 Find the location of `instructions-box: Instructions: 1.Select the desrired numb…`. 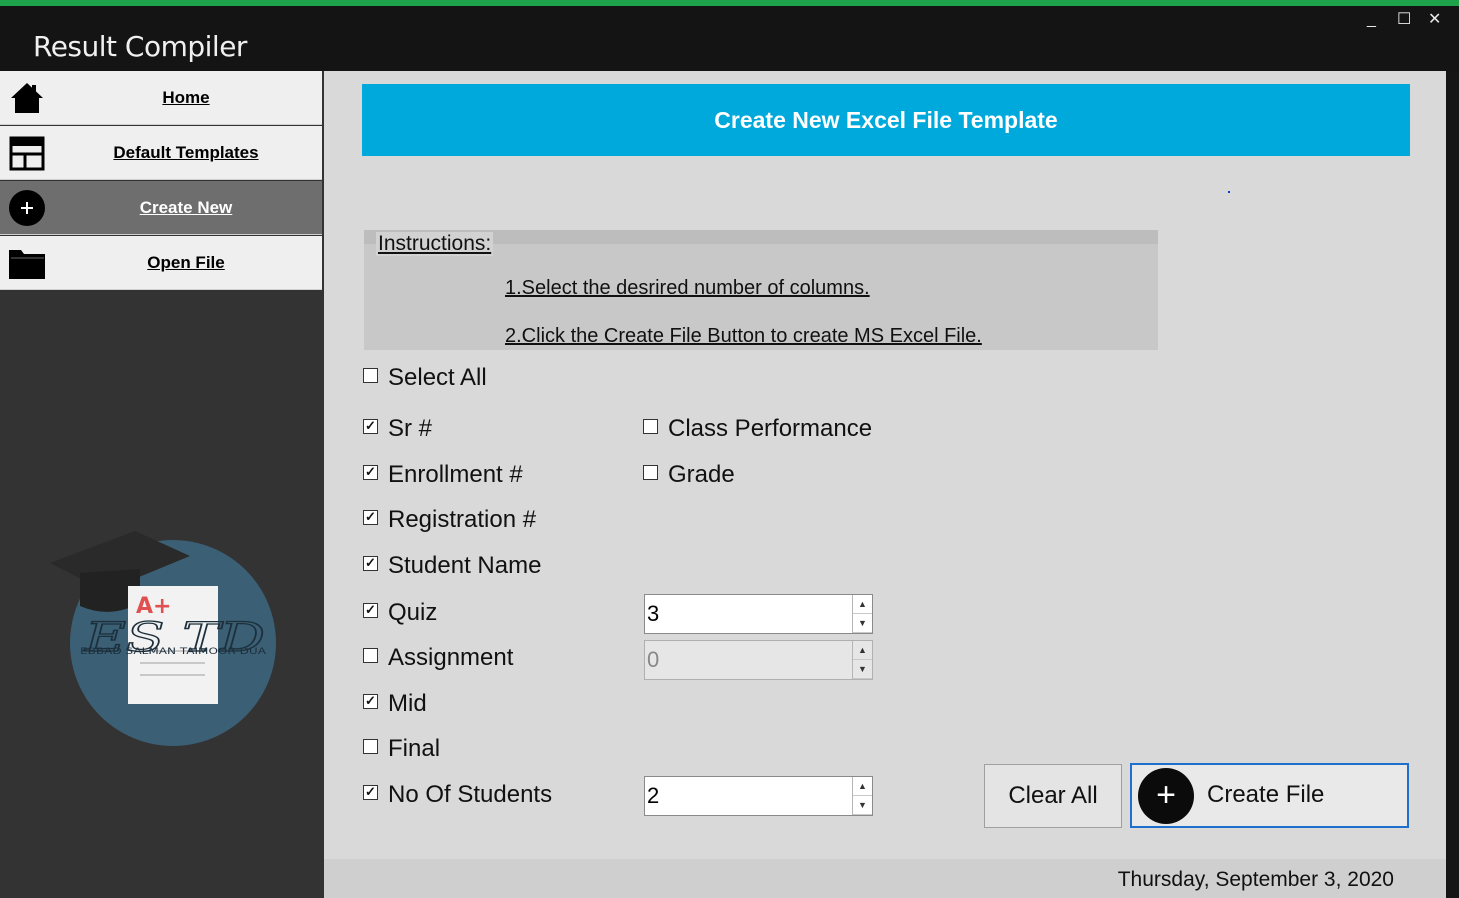

instructions-box: Instructions: 1.Select the desrired numb… is located at coordinates (761, 290).